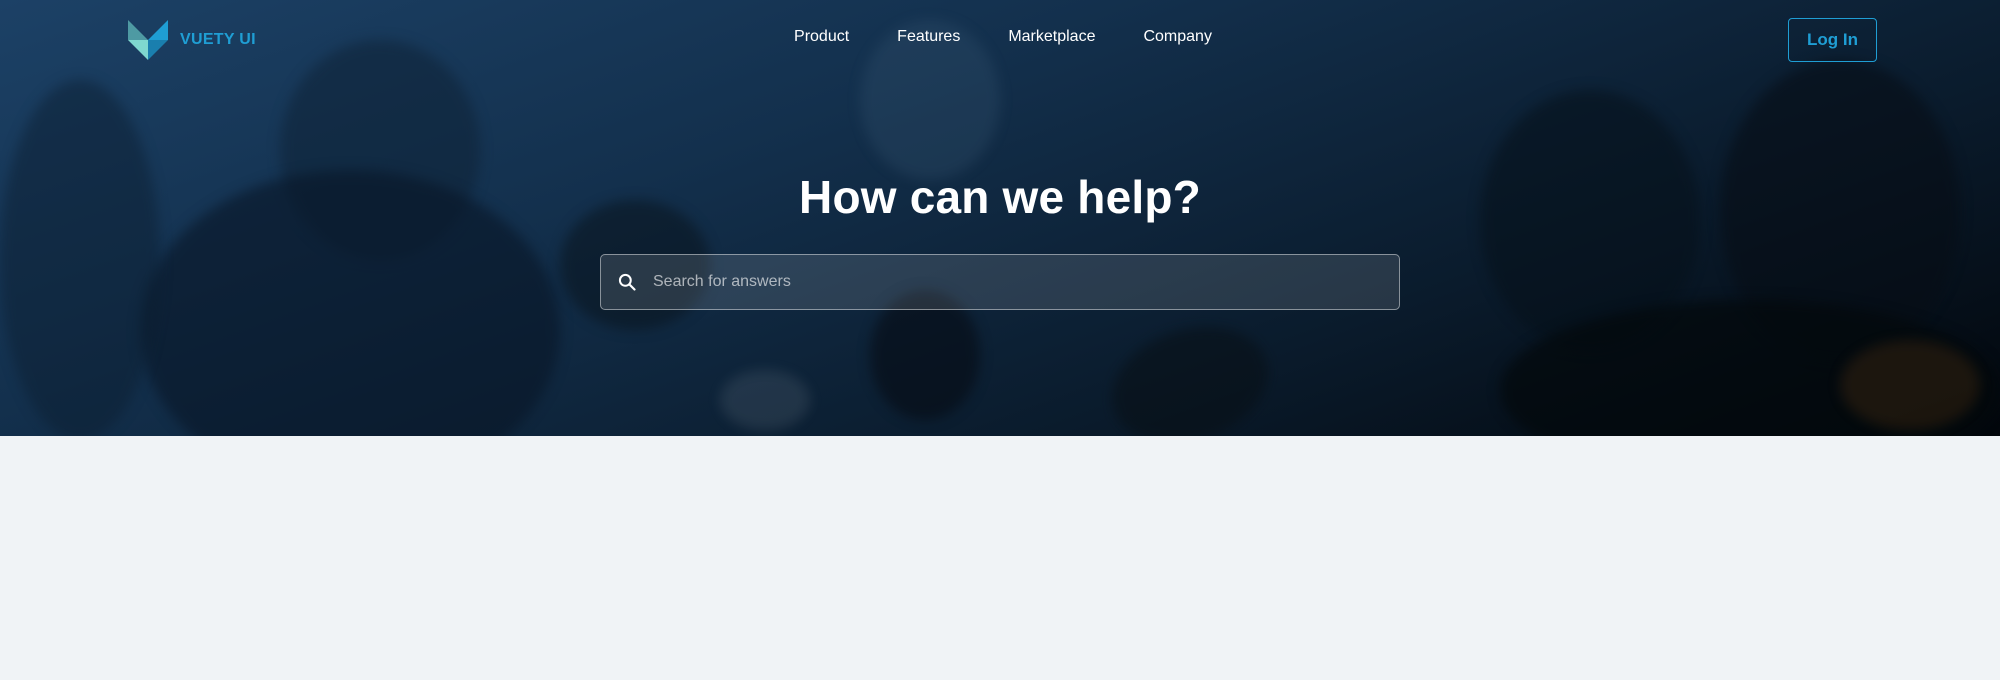  What do you see at coordinates (821, 37) in the screenshot?
I see `nav-item-product: Product` at bounding box center [821, 37].